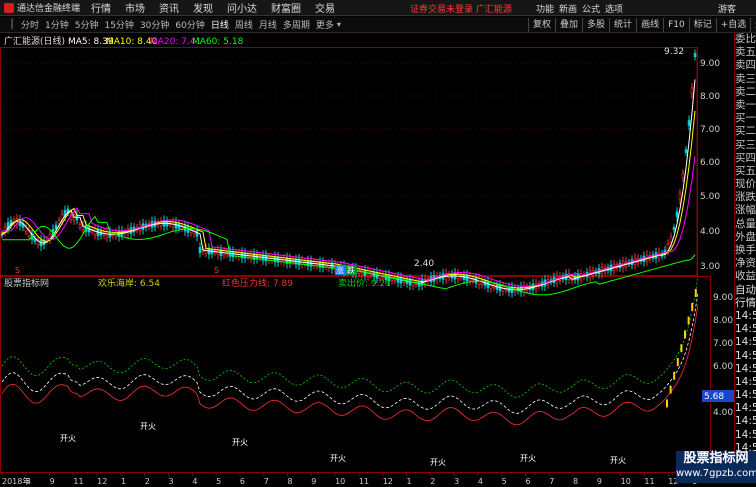  I want to click on sidebar-item: 总量, so click(745, 224).